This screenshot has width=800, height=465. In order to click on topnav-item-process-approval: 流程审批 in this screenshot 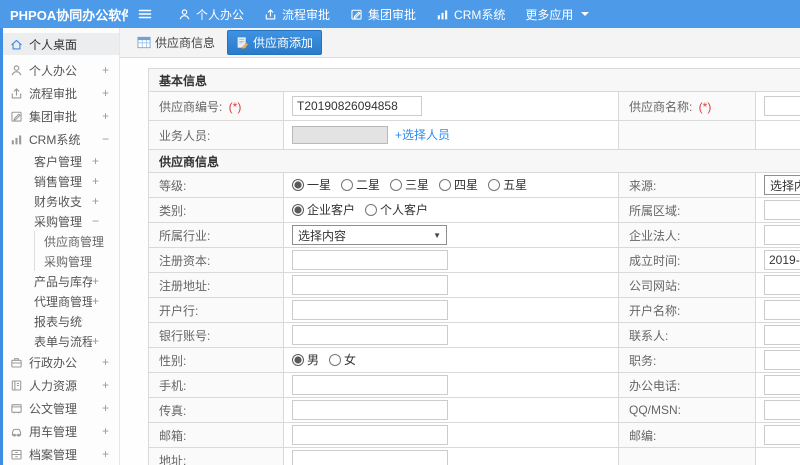, I will do `click(297, 14)`.